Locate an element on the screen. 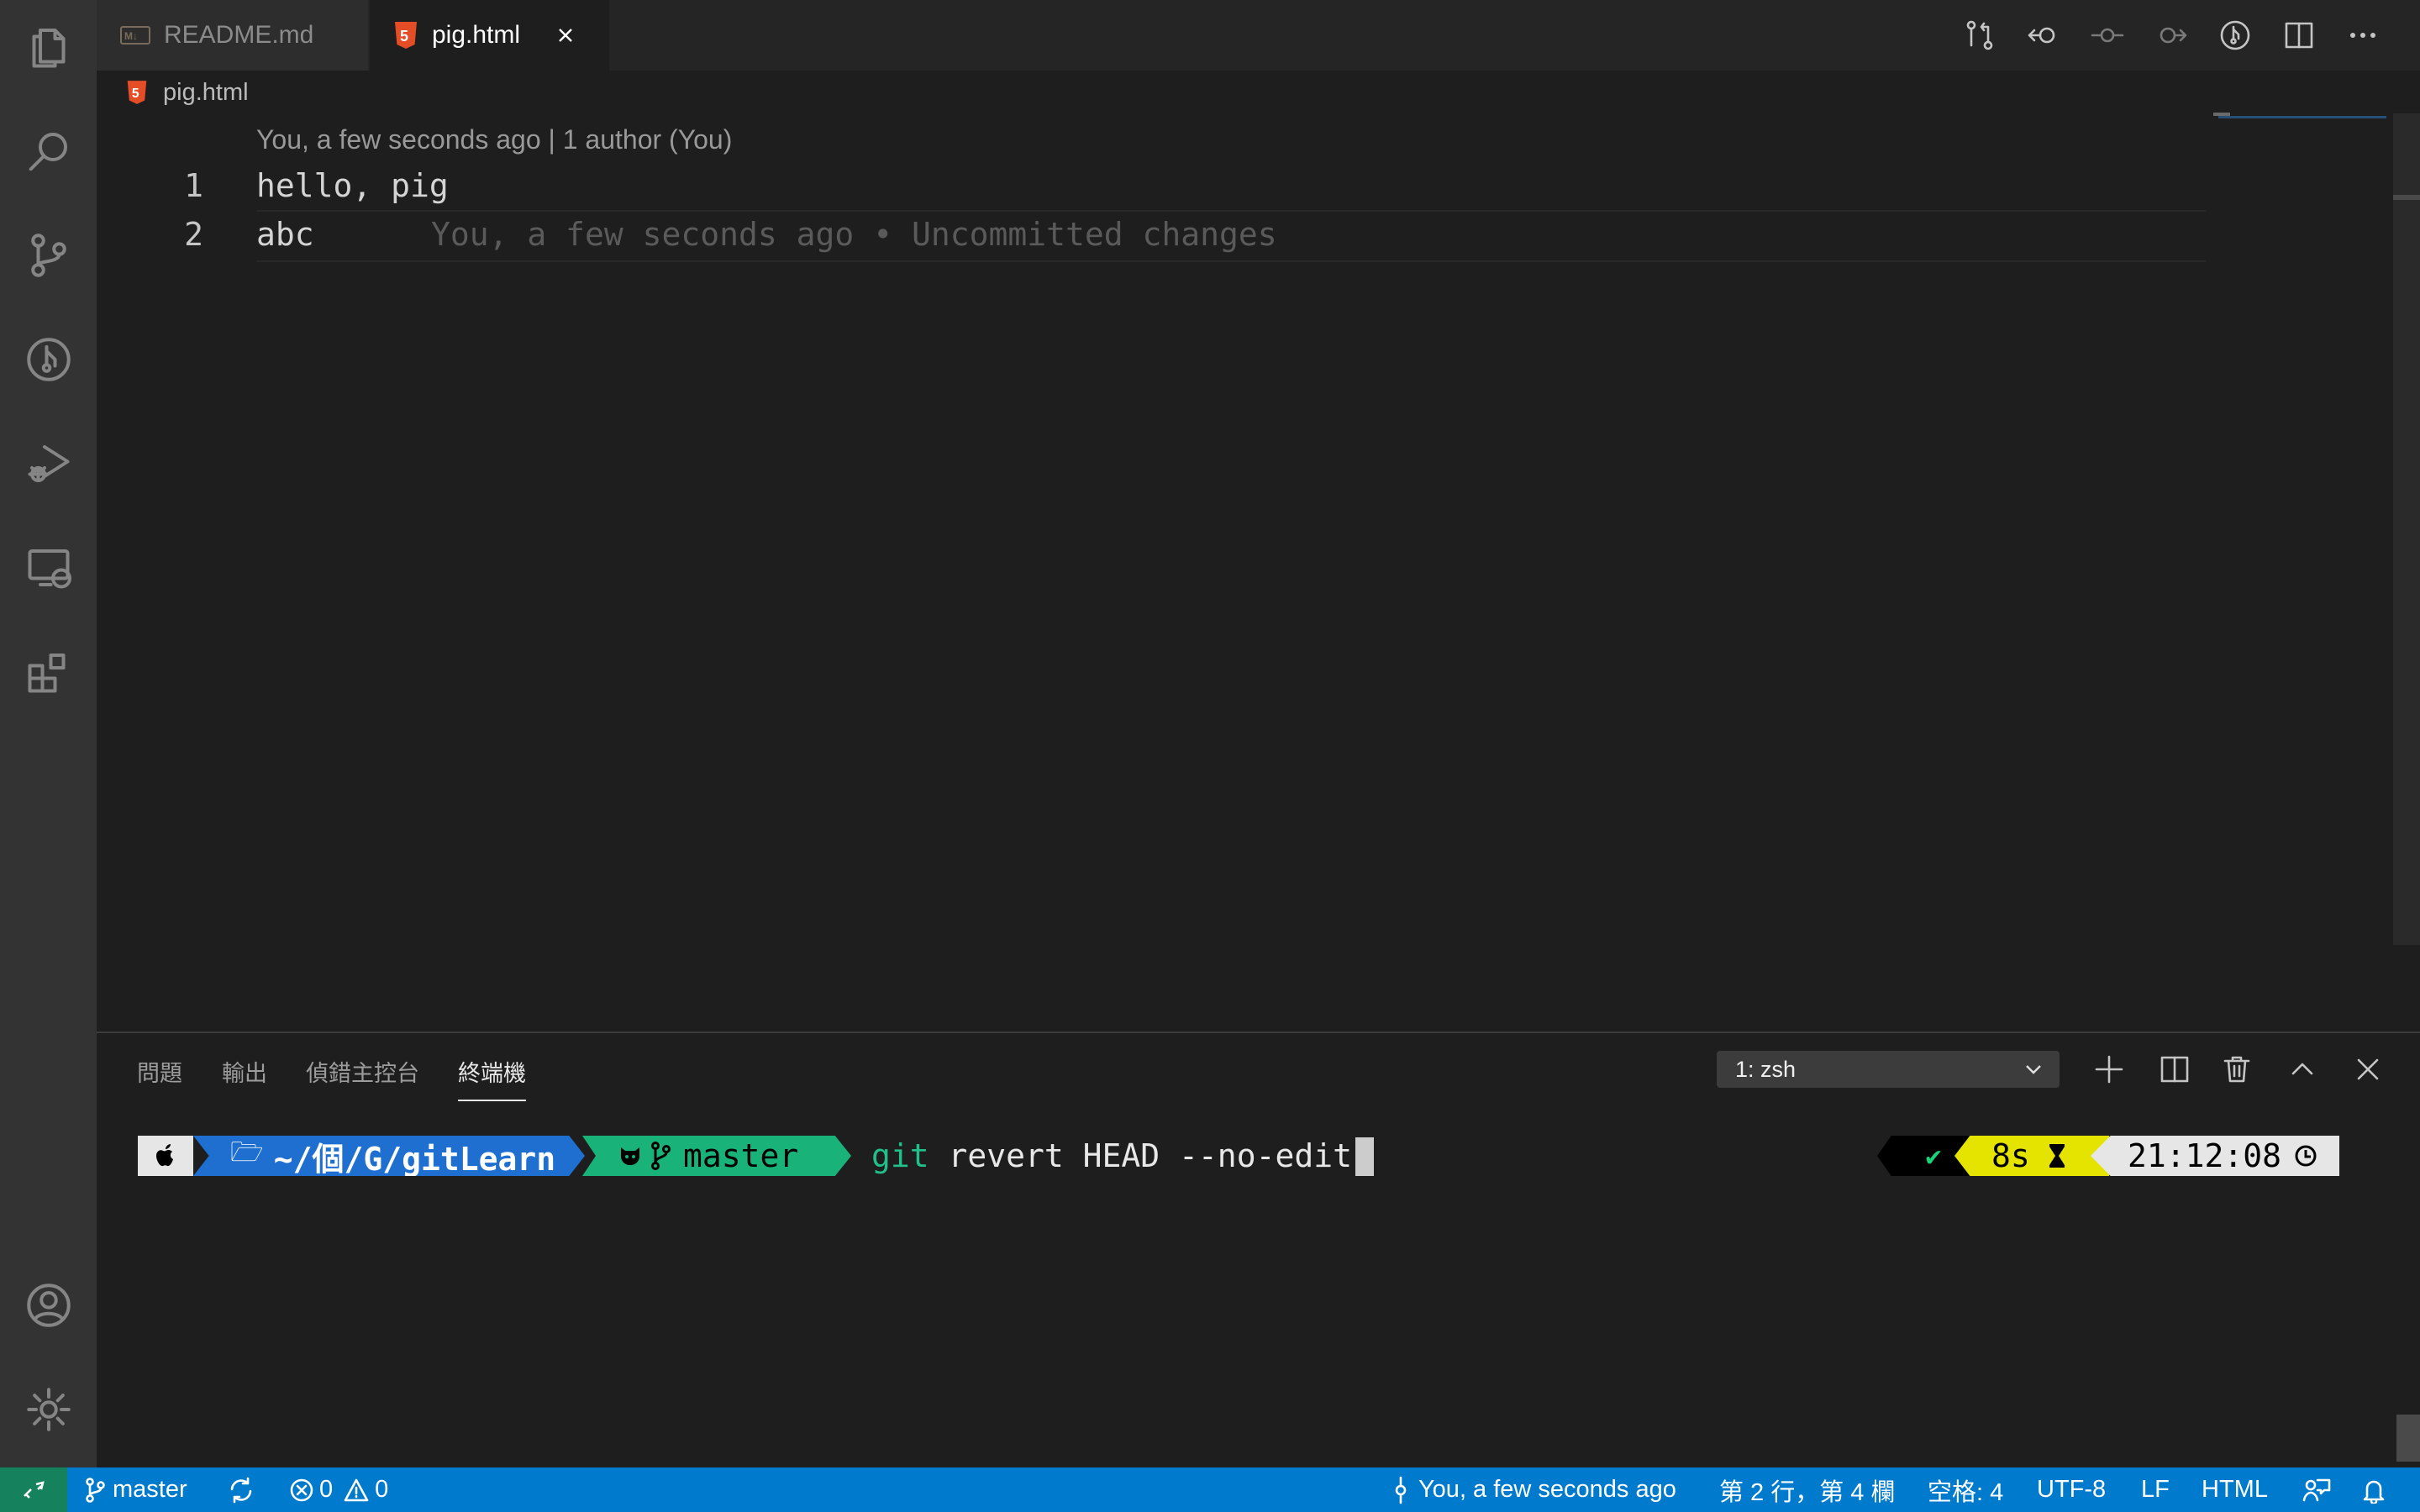 The width and height of the screenshot is (2420, 1512). terminal-select: 1: zsh is located at coordinates (1888, 1069).